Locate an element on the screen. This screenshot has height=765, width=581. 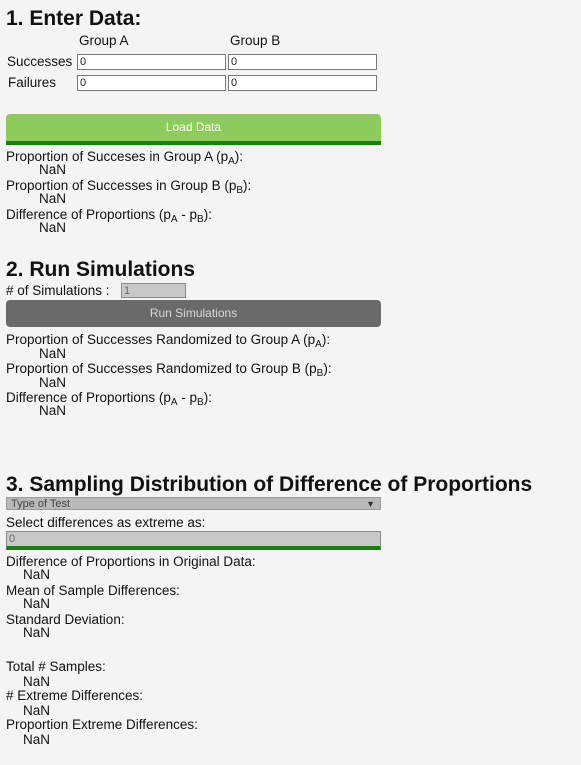
failures-label: Failures is located at coordinates (32, 82).